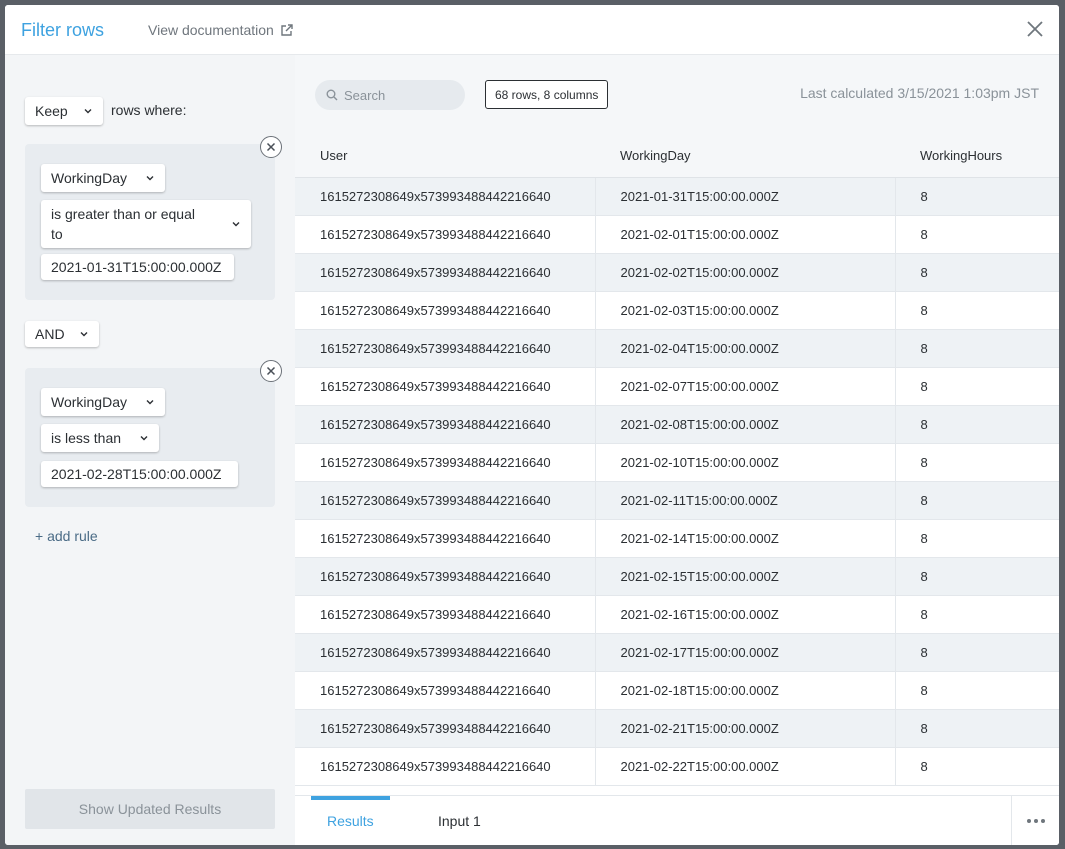 Image resolution: width=1065 pixels, height=849 pixels. Describe the element at coordinates (744, 234) in the screenshot. I see `cell-workingday: 2021-02-01T15:00:00.000Z` at that location.